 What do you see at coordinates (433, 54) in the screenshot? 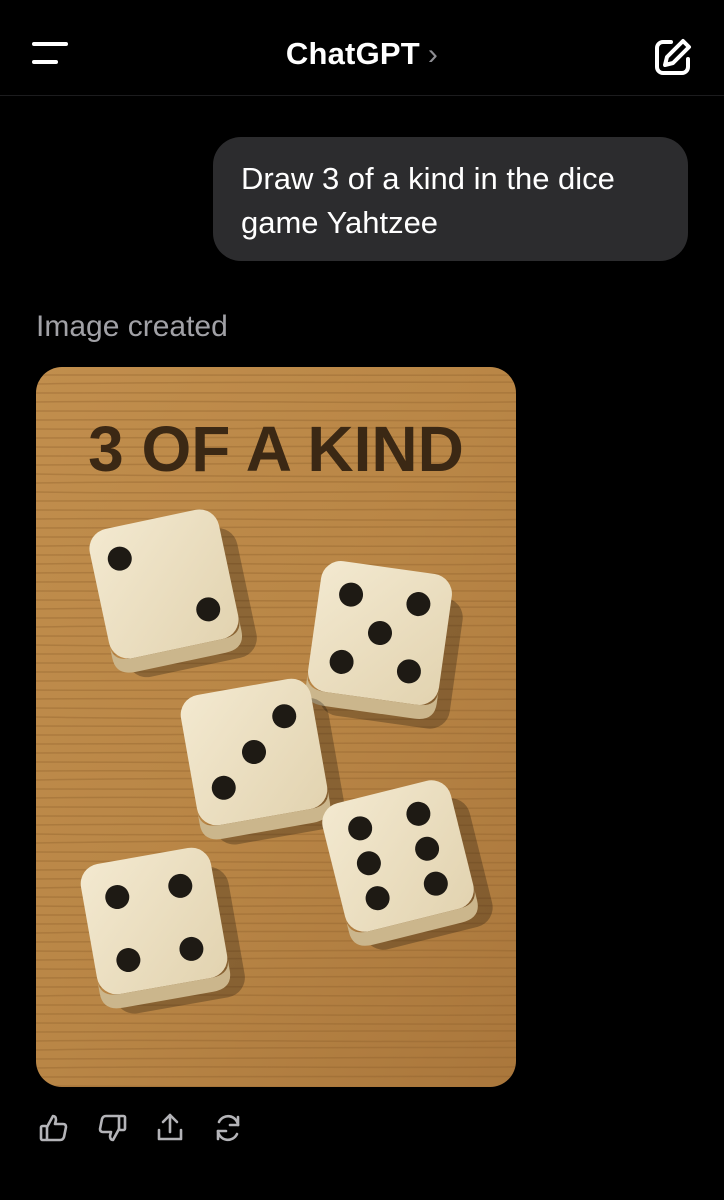
I see `chevron-right-icon: ›` at bounding box center [433, 54].